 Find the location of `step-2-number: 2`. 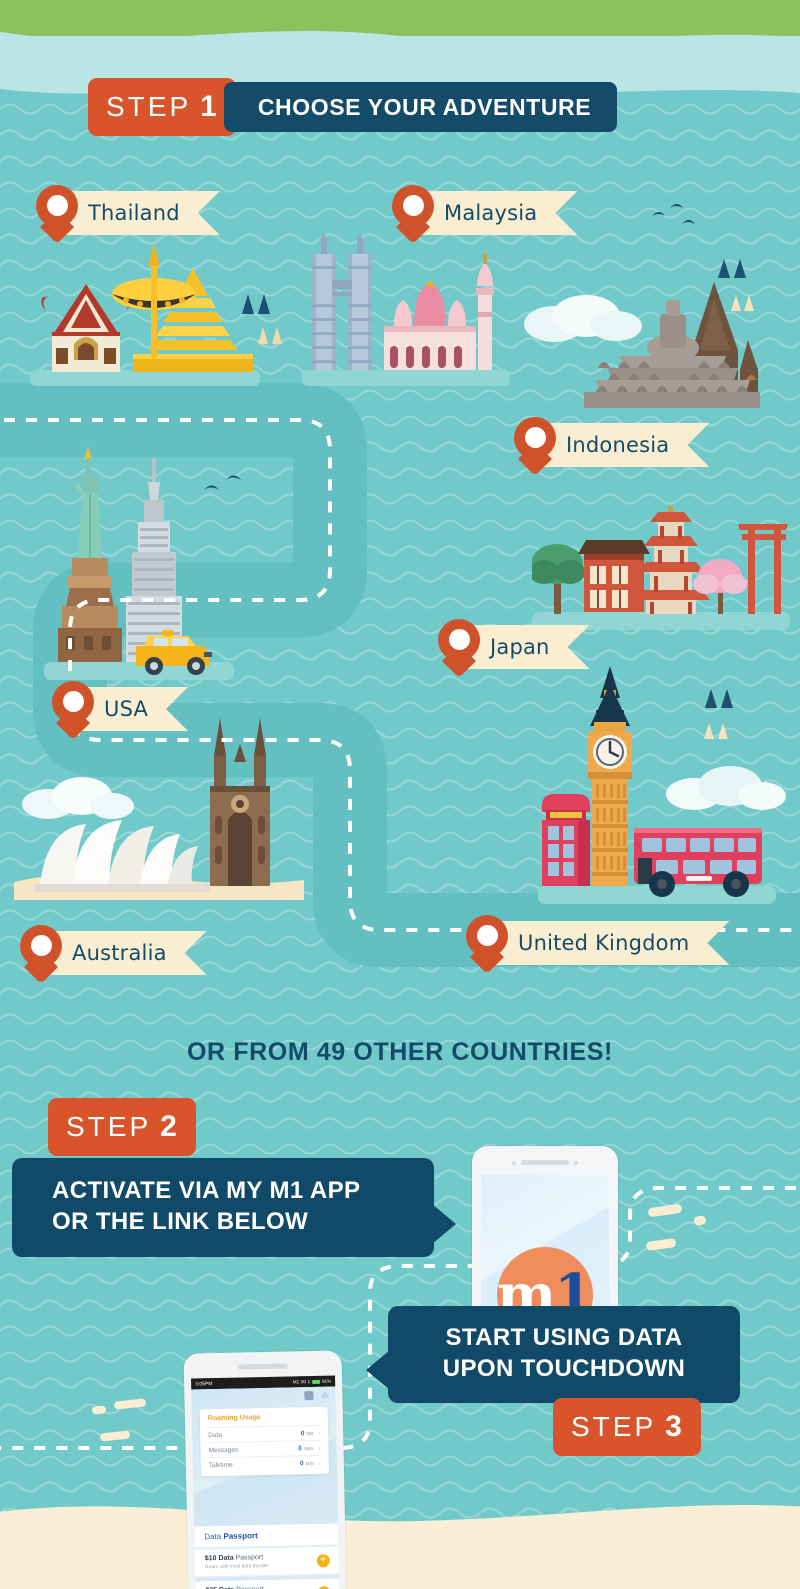

step-2-number: 2 is located at coordinates (169, 1126).